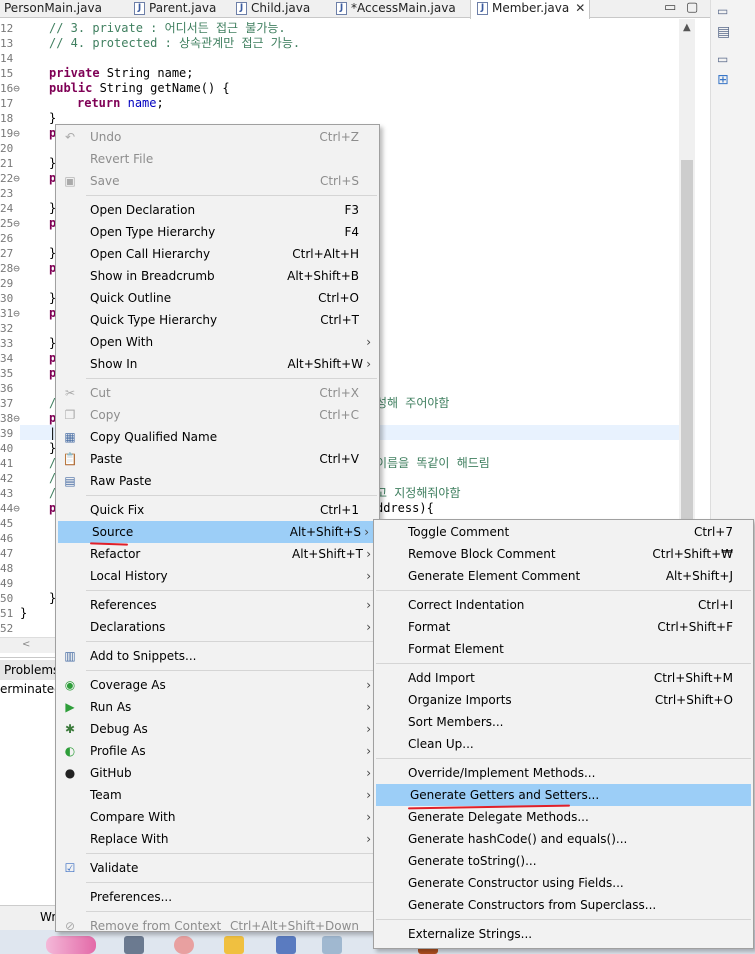 Image resolution: width=755 pixels, height=954 pixels. I want to click on line-number: 20, so click(7, 148).